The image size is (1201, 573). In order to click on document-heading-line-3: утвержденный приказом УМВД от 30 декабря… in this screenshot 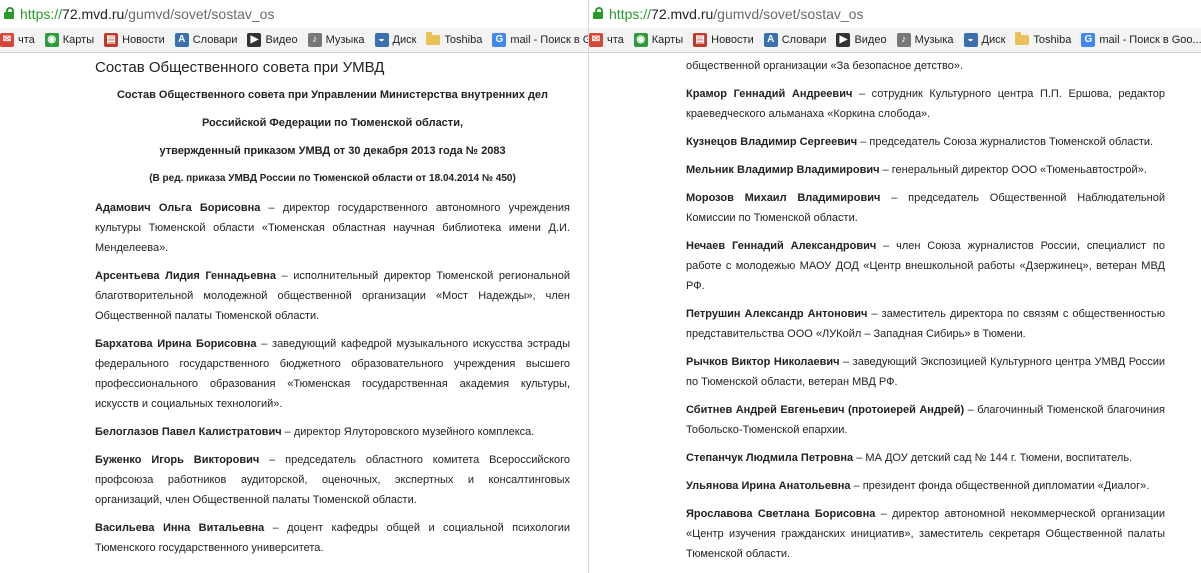, I will do `click(332, 151)`.